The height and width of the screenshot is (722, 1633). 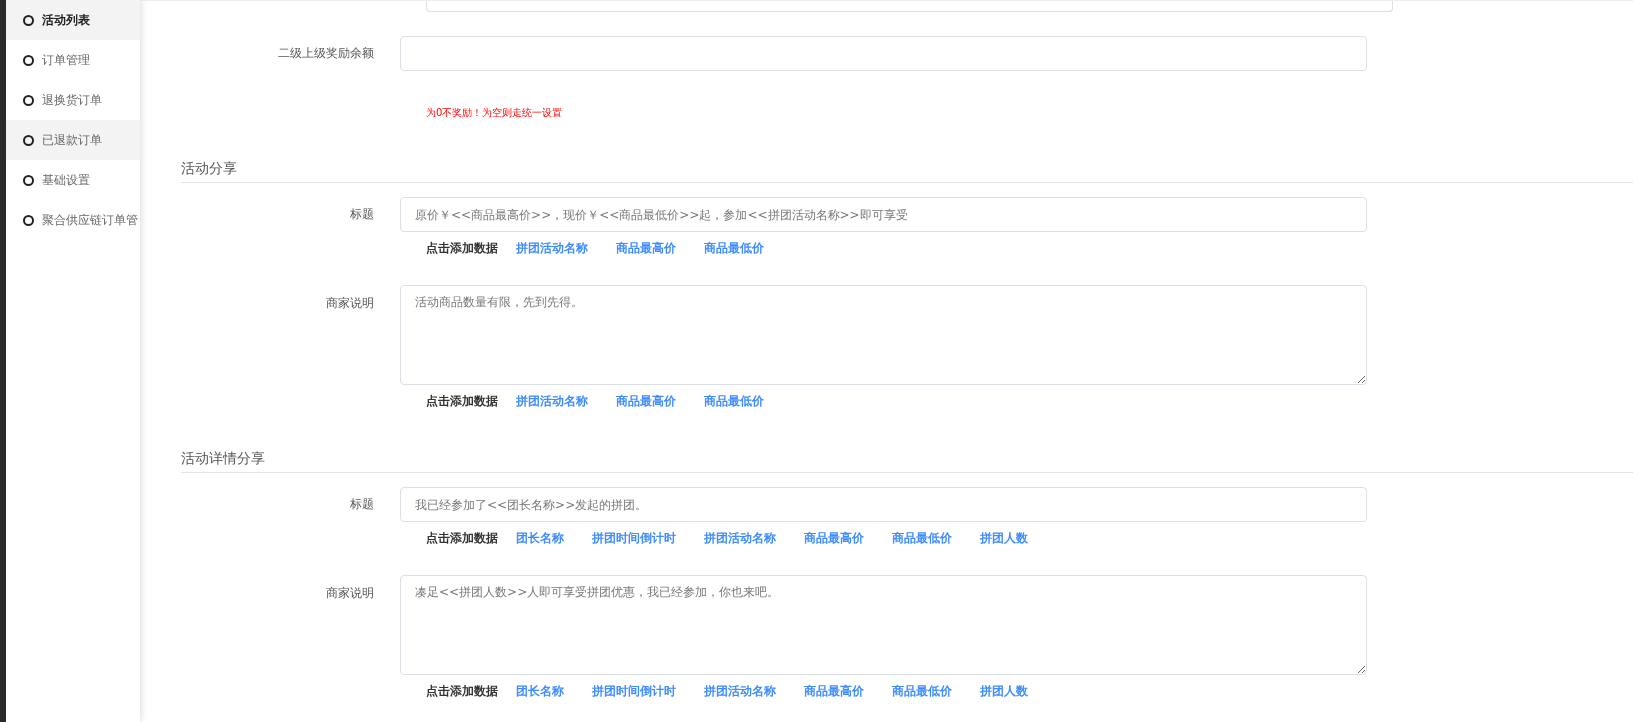 I want to click on text-area: 凑足<<拼团人数>>人即可享受拼团优惠，我已经参加，你也来吧。, so click(x=883, y=625).